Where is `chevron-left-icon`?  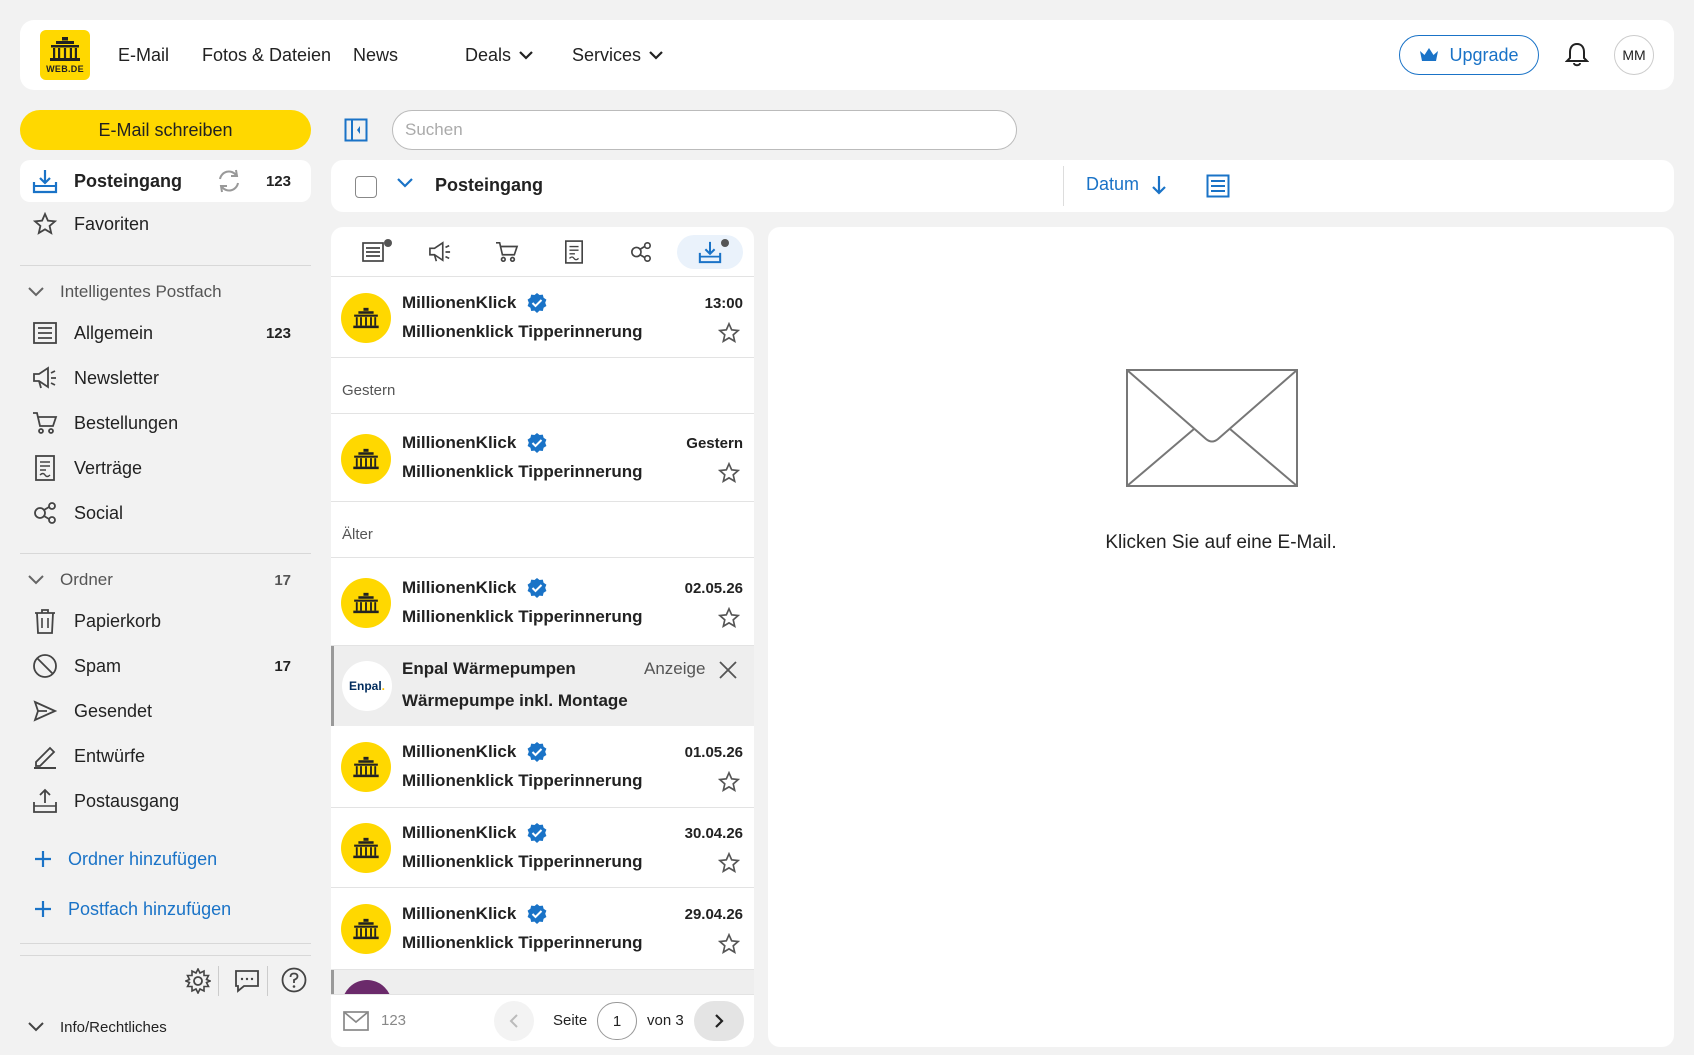 chevron-left-icon is located at coordinates (513, 1021).